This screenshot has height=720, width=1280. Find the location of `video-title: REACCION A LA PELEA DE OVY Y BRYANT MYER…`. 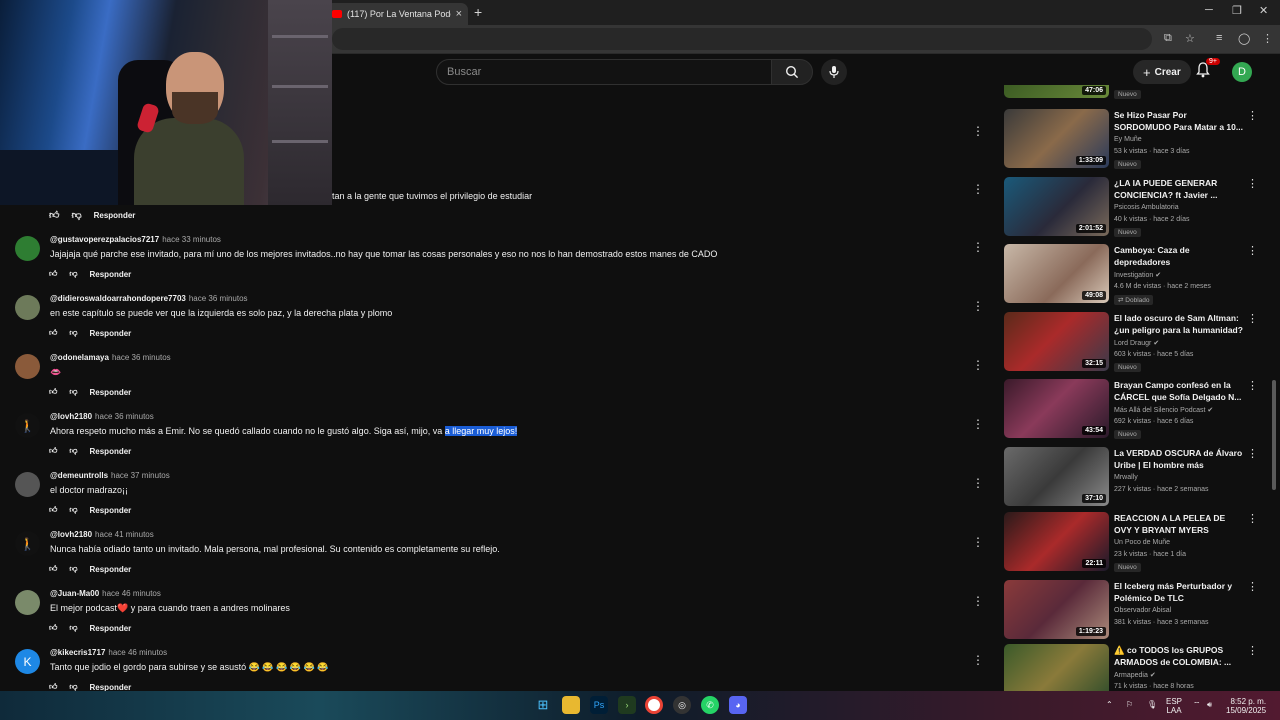

video-title: REACCION A LA PELEA DE OVY Y BRYANT MYER… is located at coordinates (1179, 524).